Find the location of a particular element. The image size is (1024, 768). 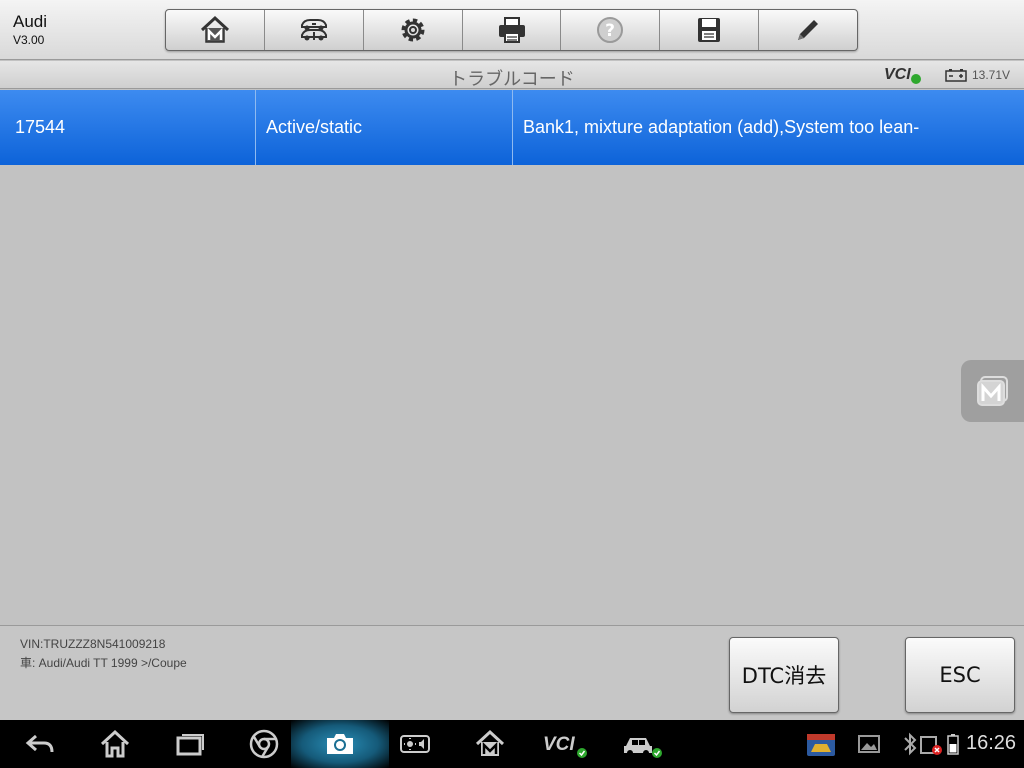

floating-menu-button is located at coordinates (992, 391).